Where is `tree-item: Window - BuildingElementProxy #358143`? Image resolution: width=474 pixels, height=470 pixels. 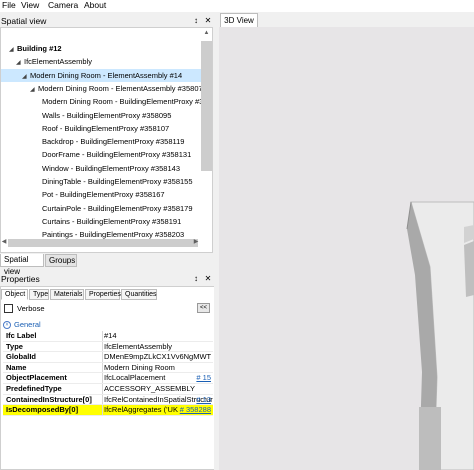
tree-item: Window - BuildingElementProxy #358143 is located at coordinates (100, 168).